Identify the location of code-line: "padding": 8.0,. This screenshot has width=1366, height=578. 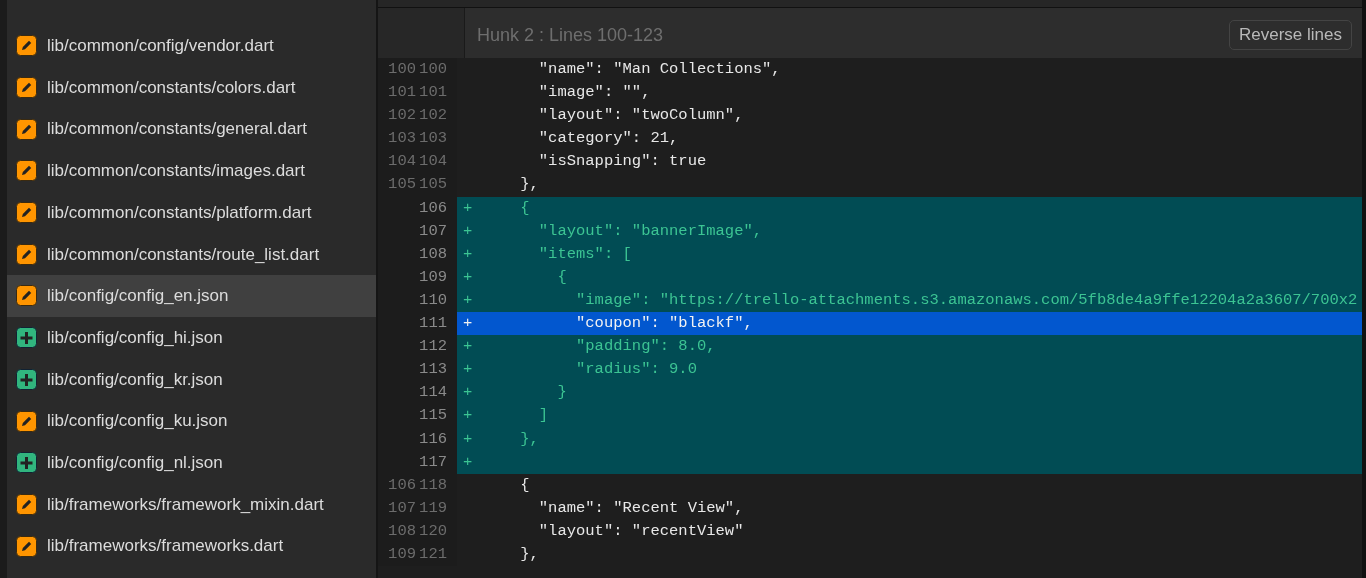
(645, 346).